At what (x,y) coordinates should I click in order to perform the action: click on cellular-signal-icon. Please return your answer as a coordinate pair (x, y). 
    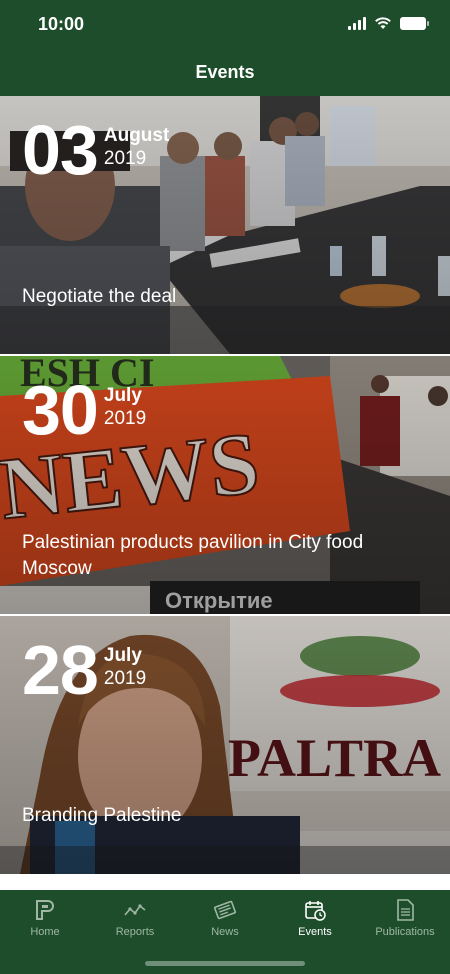
    Looking at the image, I should click on (357, 23).